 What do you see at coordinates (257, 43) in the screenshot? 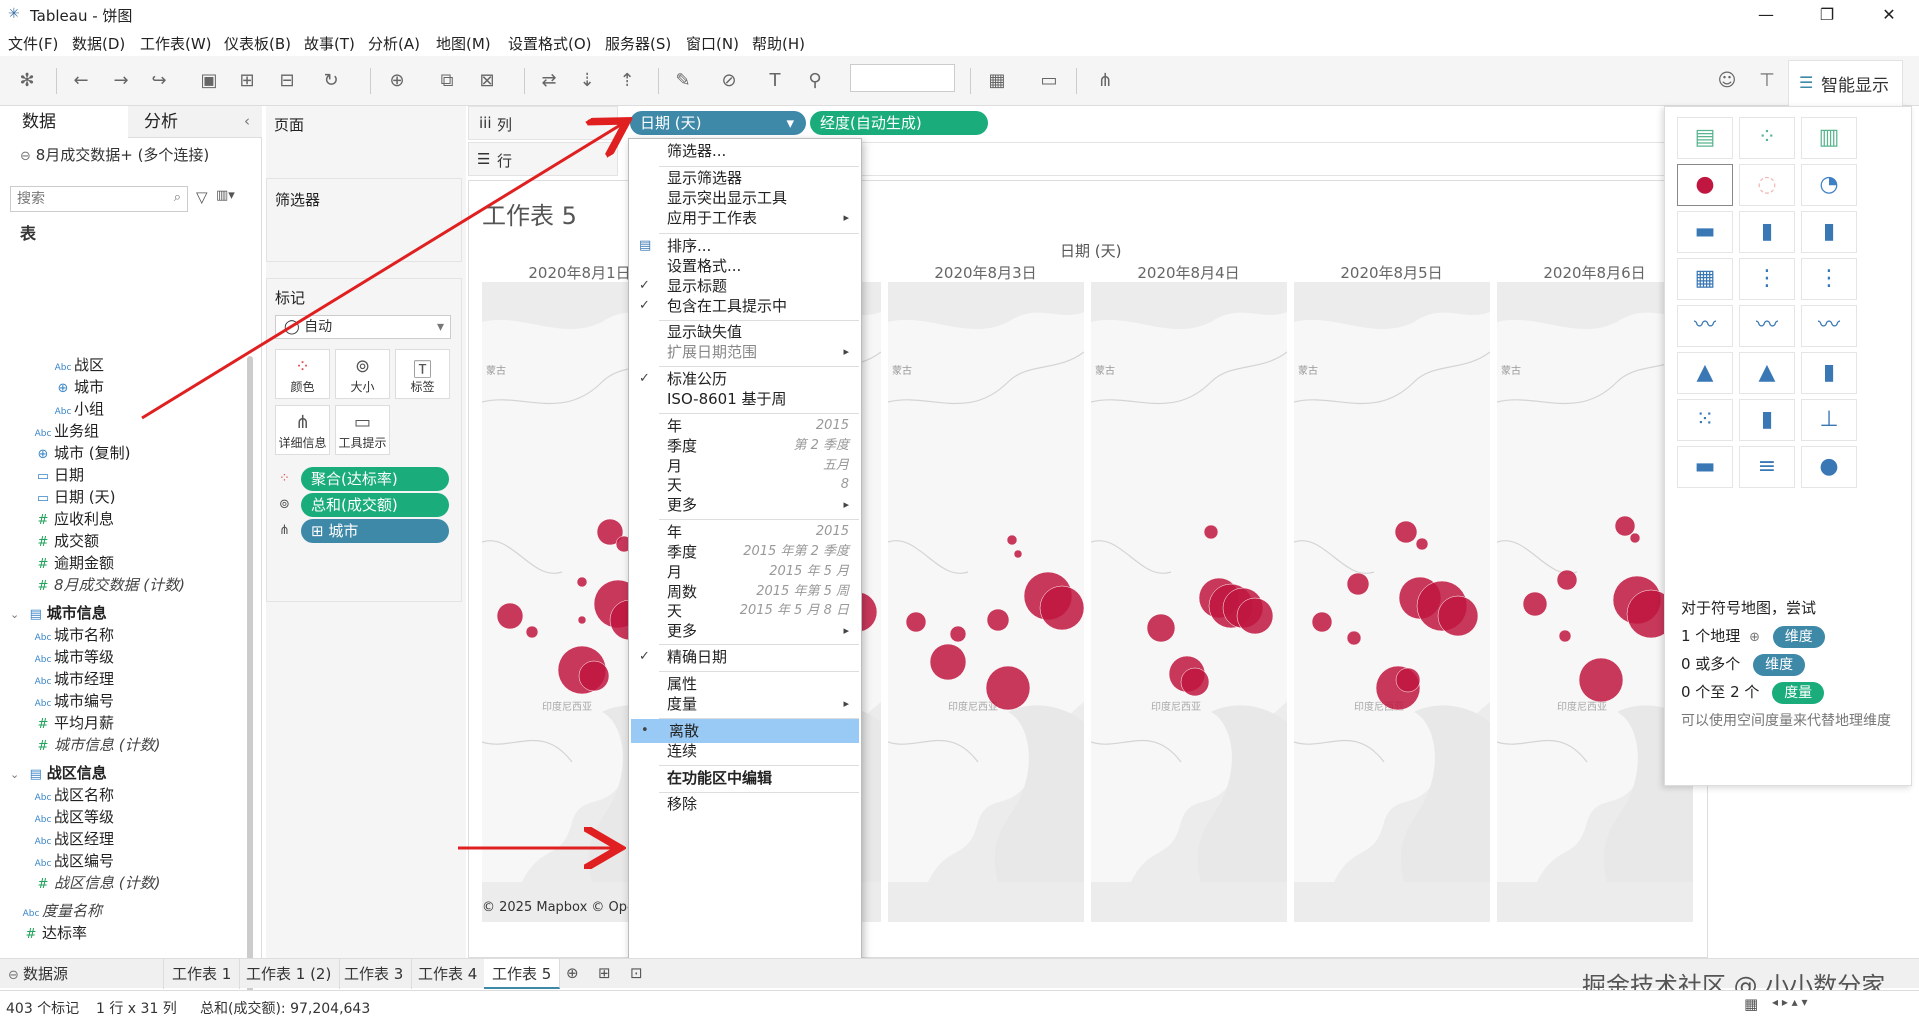
I see `menu-dashboard: 仪表板(B)` at bounding box center [257, 43].